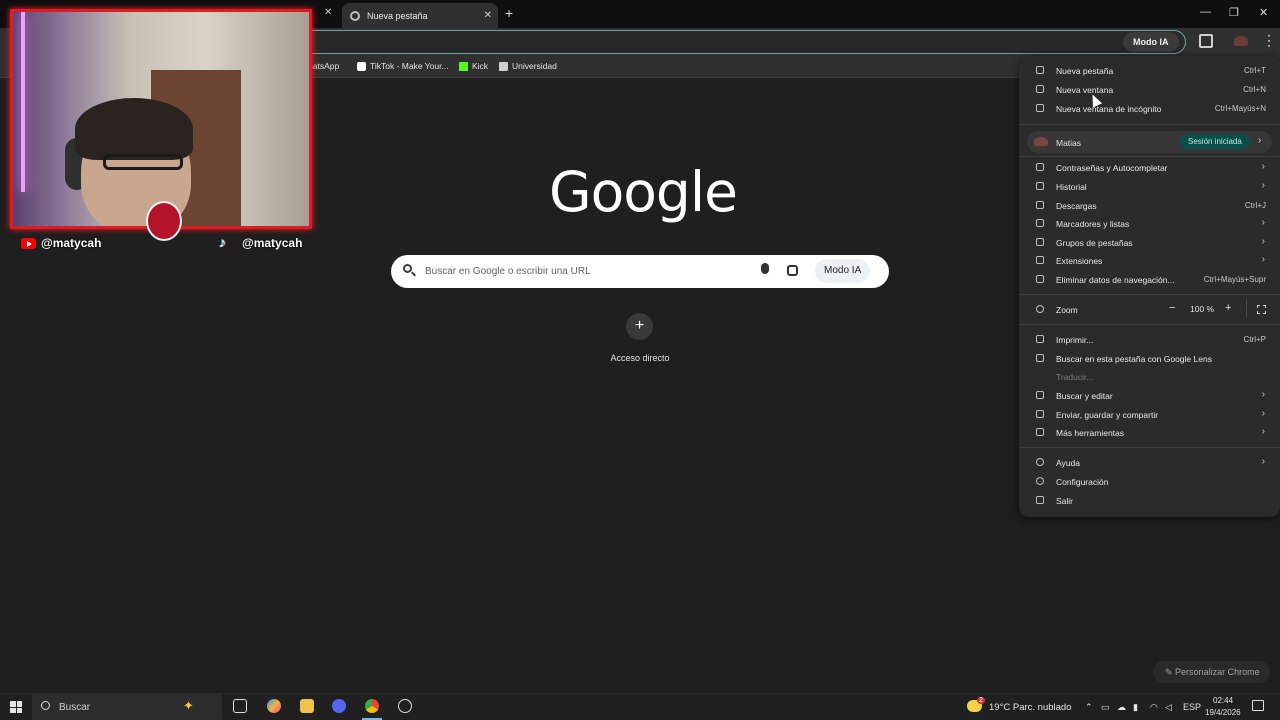 The height and width of the screenshot is (720, 1280). What do you see at coordinates (1240, 108) in the screenshot?
I see `menu-shortcut: Ctrl+Mayús+N` at bounding box center [1240, 108].